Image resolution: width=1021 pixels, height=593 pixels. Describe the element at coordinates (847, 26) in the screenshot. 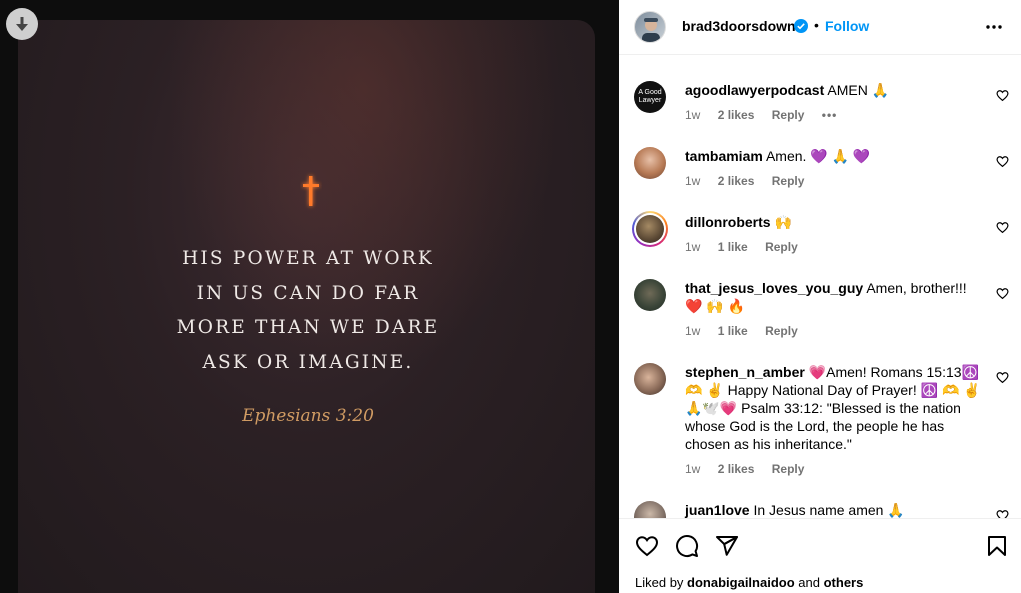

I see `follow-button: Follow` at that location.